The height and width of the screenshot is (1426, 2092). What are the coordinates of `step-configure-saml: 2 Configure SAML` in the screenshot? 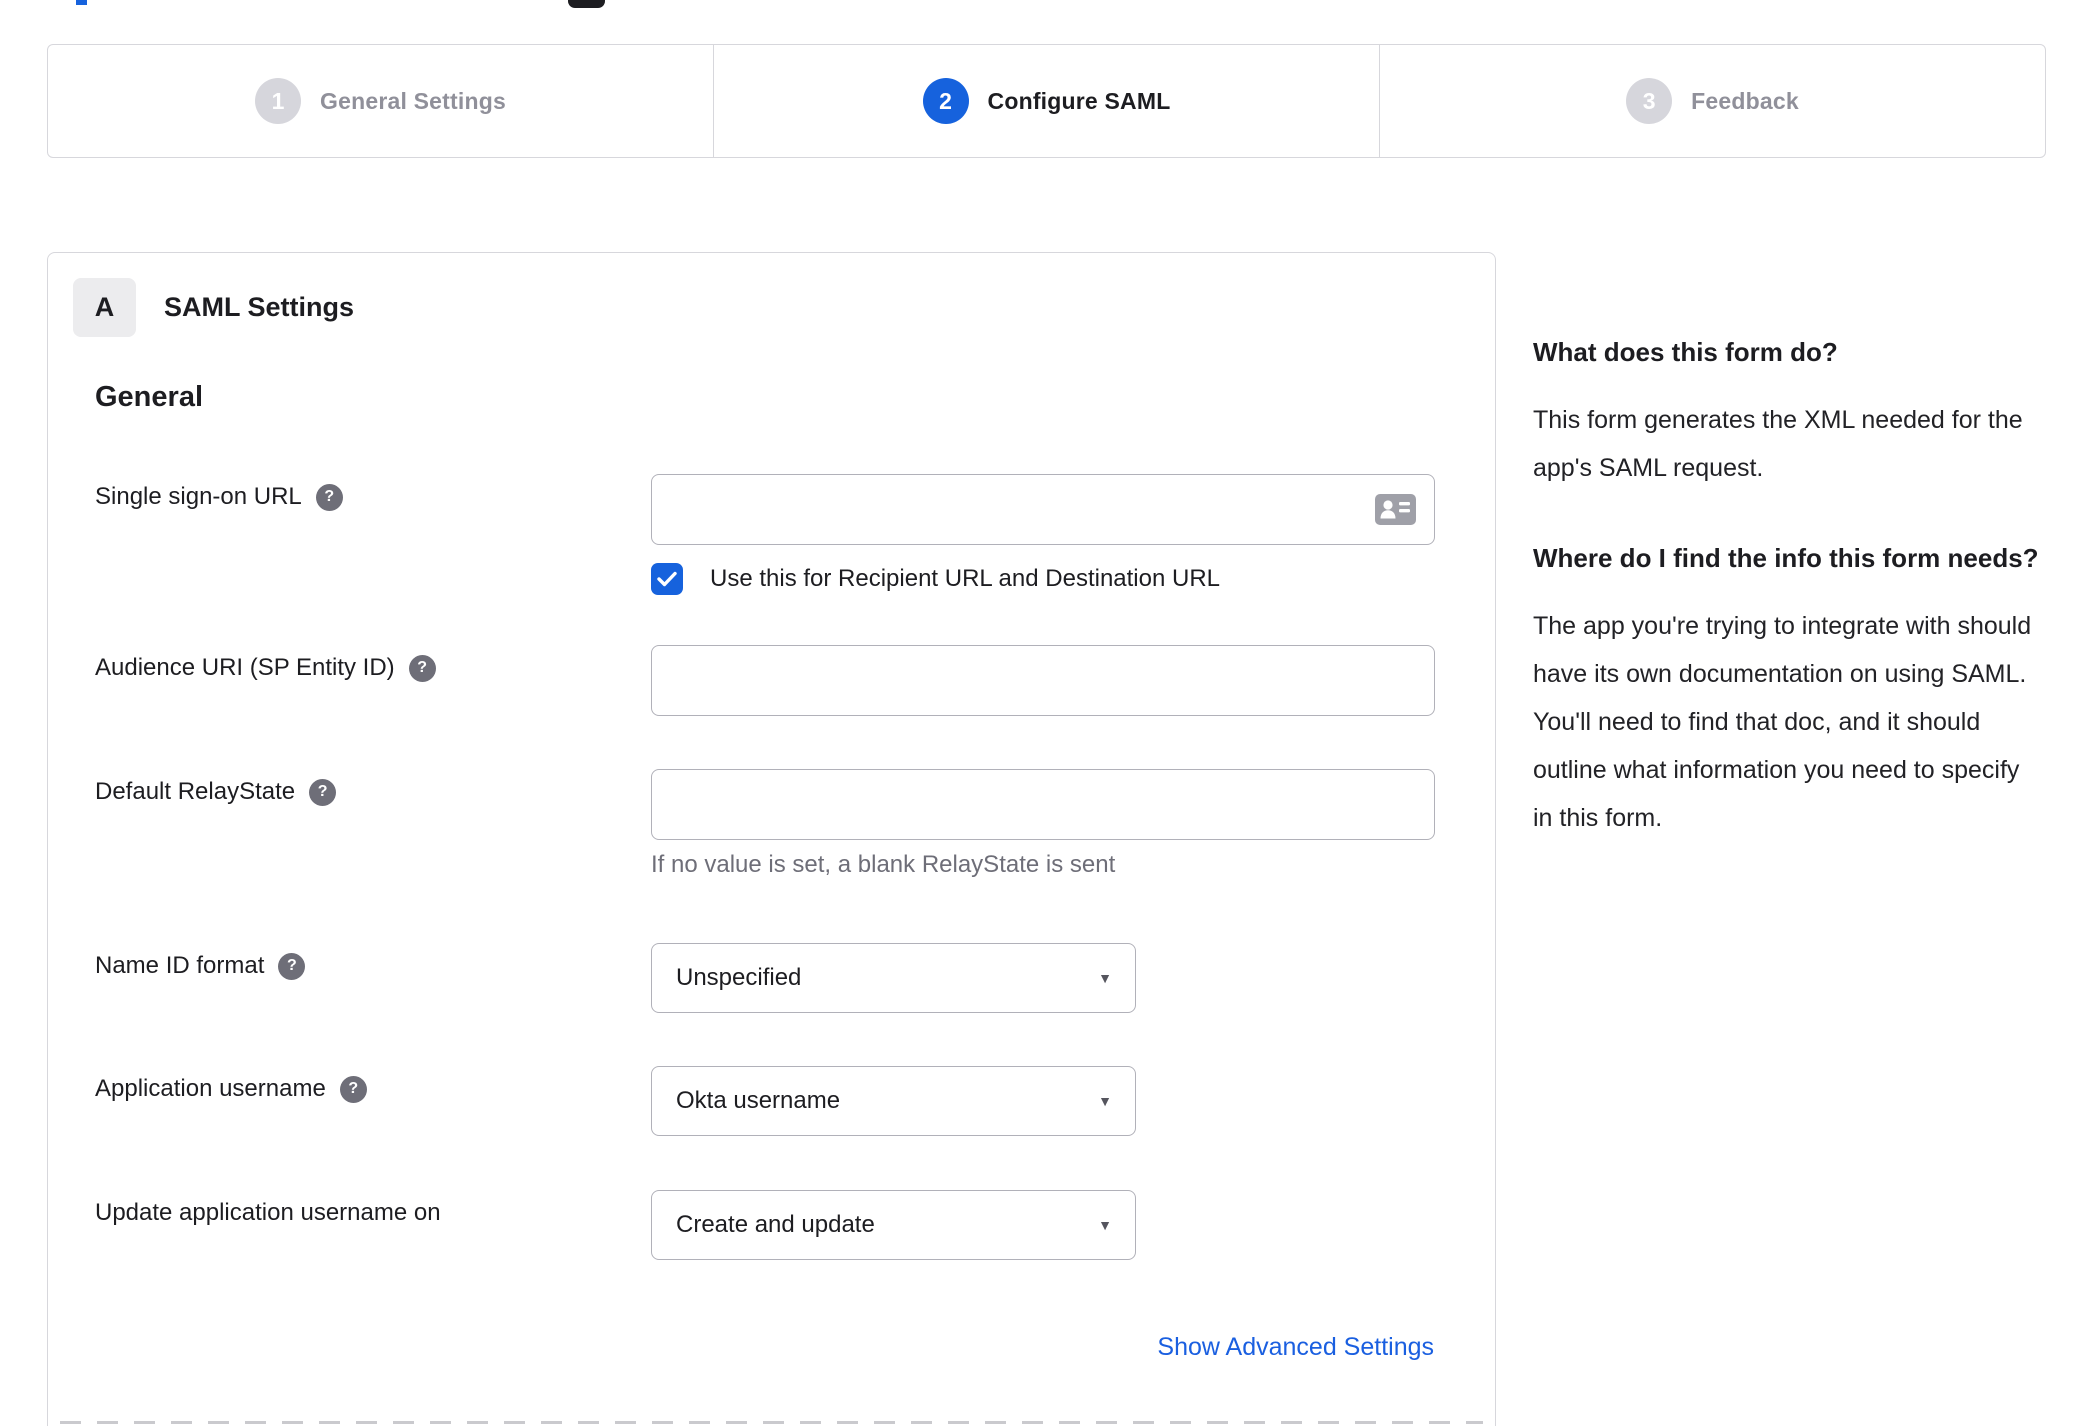 It's located at (1046, 101).